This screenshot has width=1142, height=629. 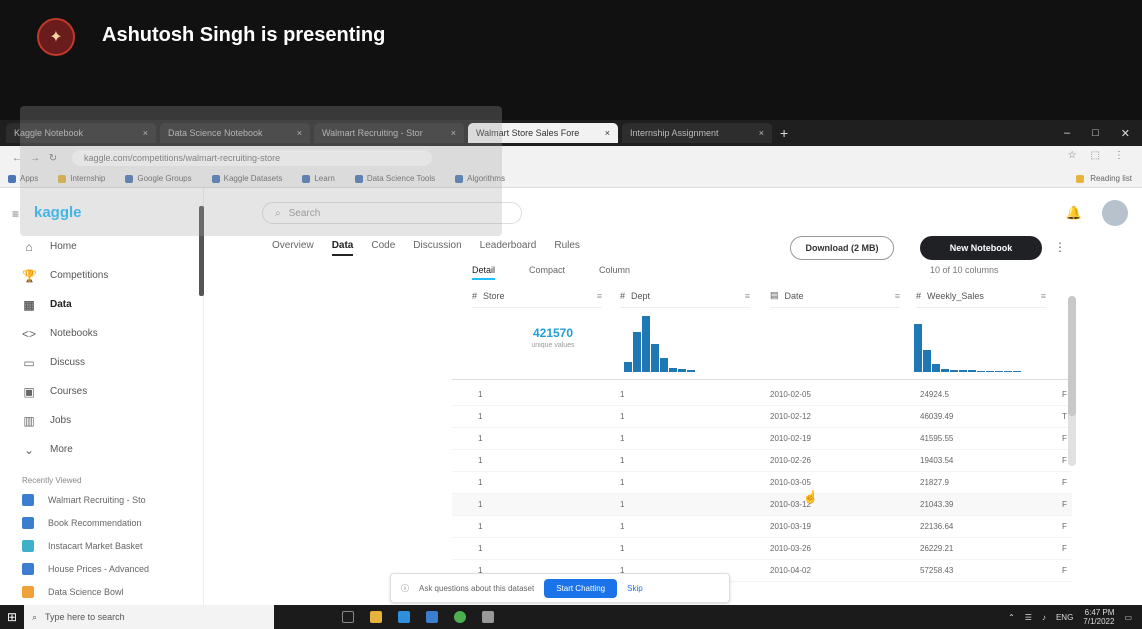 I want to click on bell-icon: 🔔, so click(x=1074, y=213).